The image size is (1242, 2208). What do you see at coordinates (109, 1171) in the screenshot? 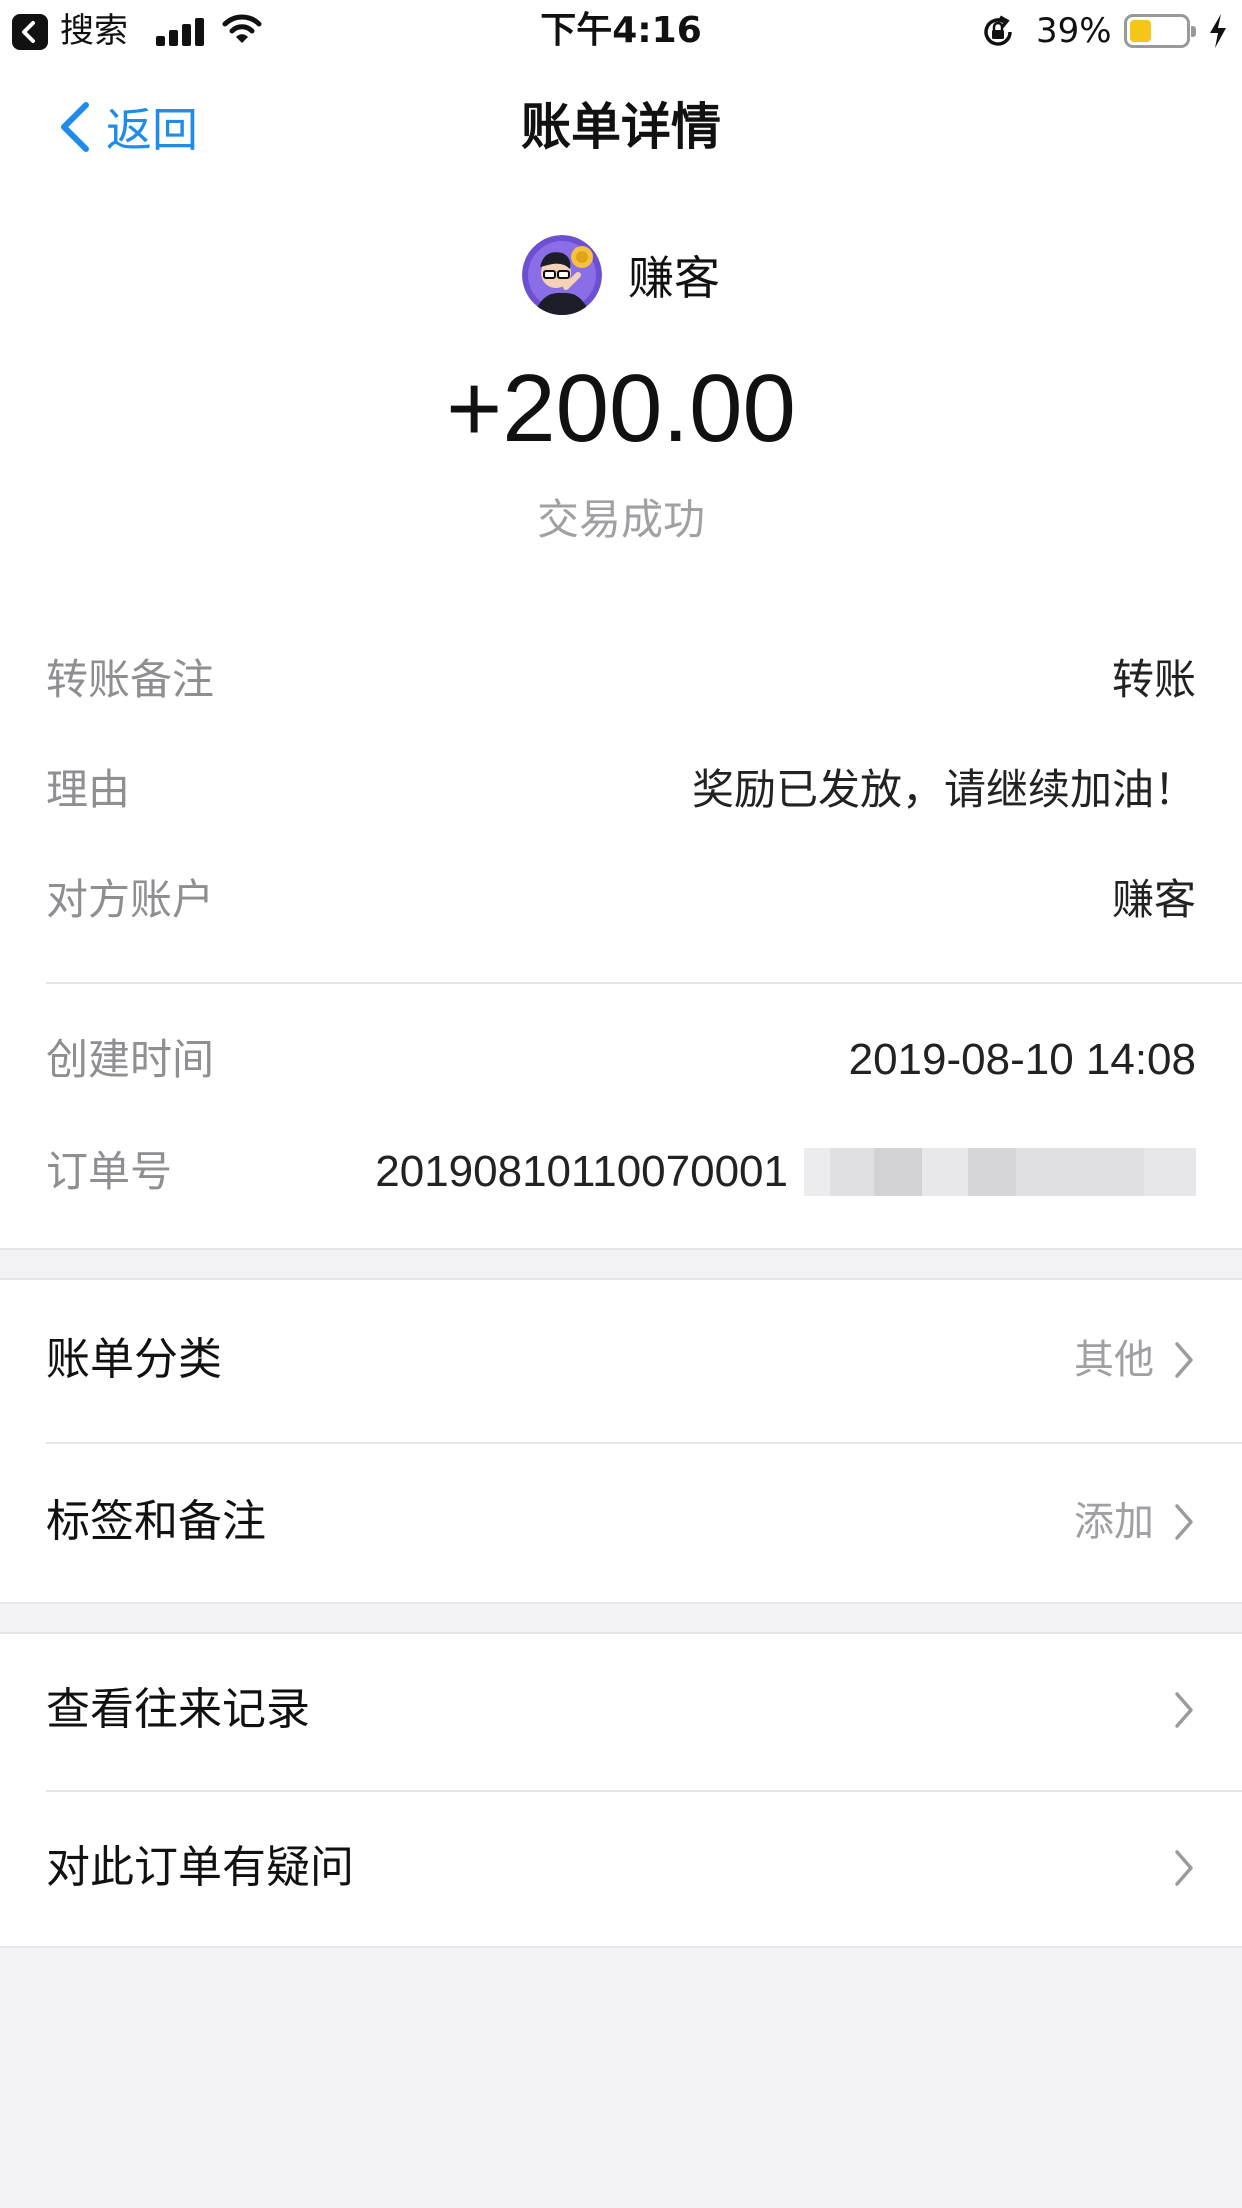
I see `detail-key: 订单号` at bounding box center [109, 1171].